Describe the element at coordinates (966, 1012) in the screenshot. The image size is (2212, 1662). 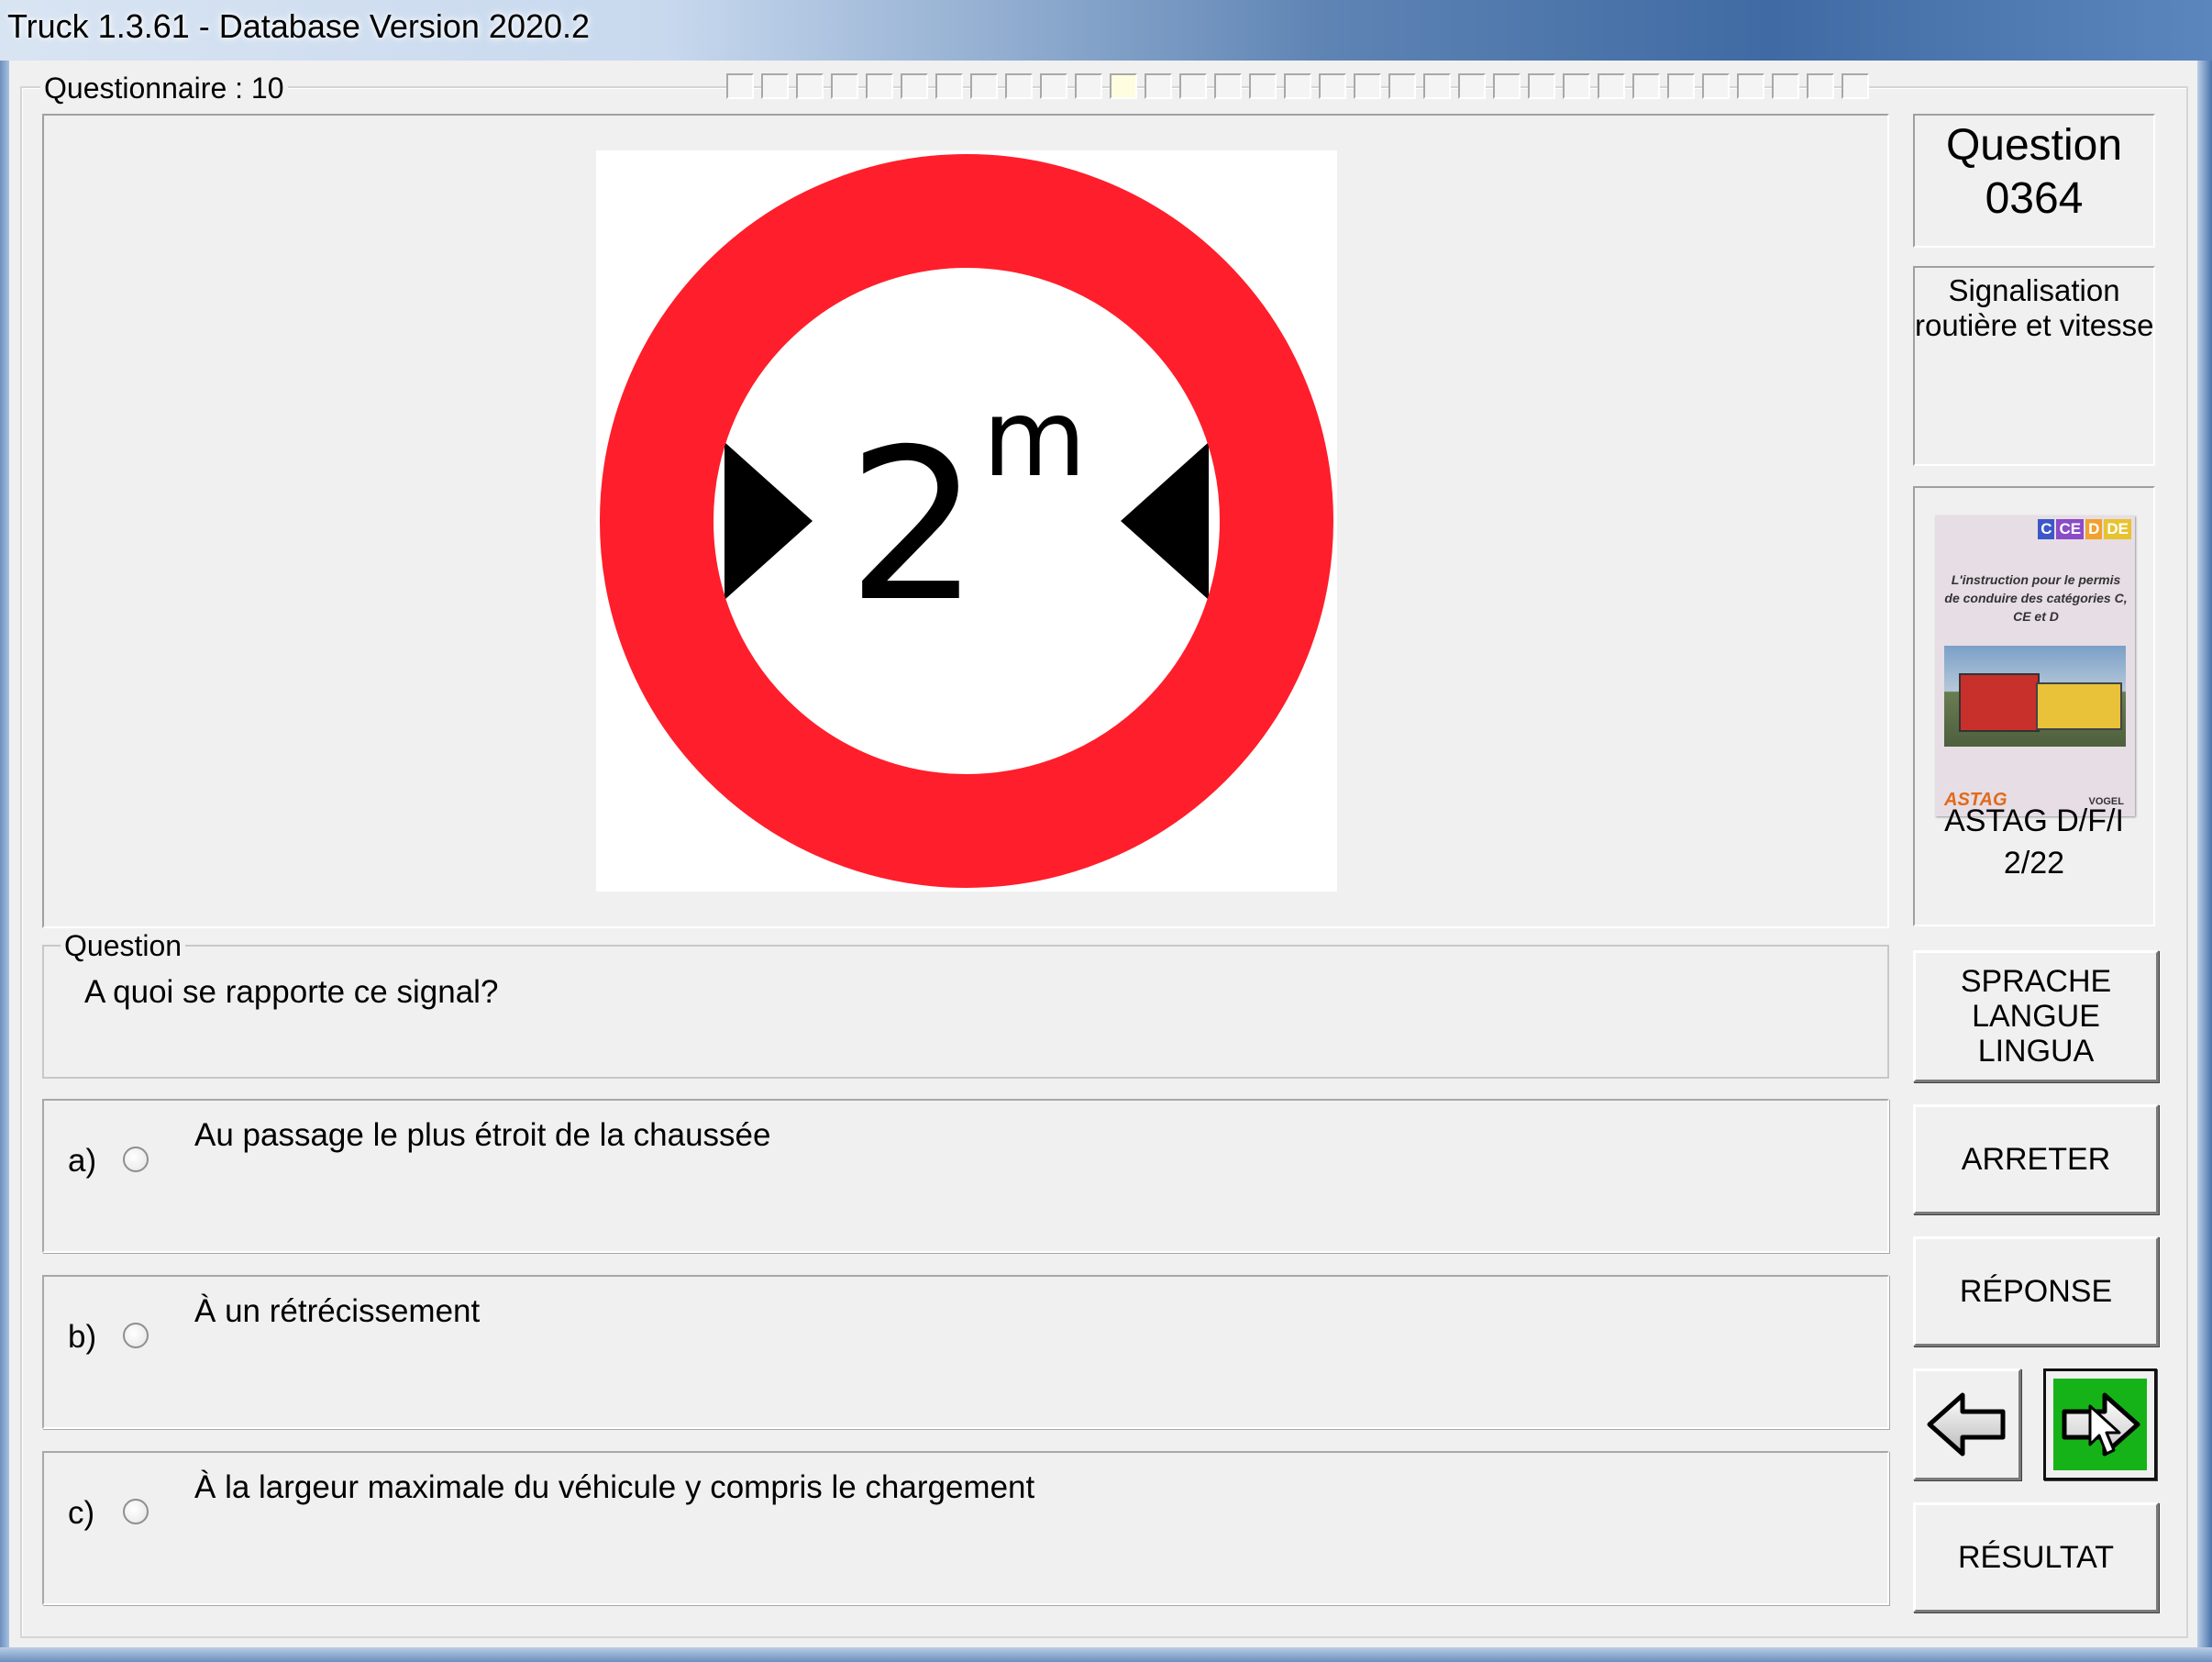
I see `question-group` at that location.